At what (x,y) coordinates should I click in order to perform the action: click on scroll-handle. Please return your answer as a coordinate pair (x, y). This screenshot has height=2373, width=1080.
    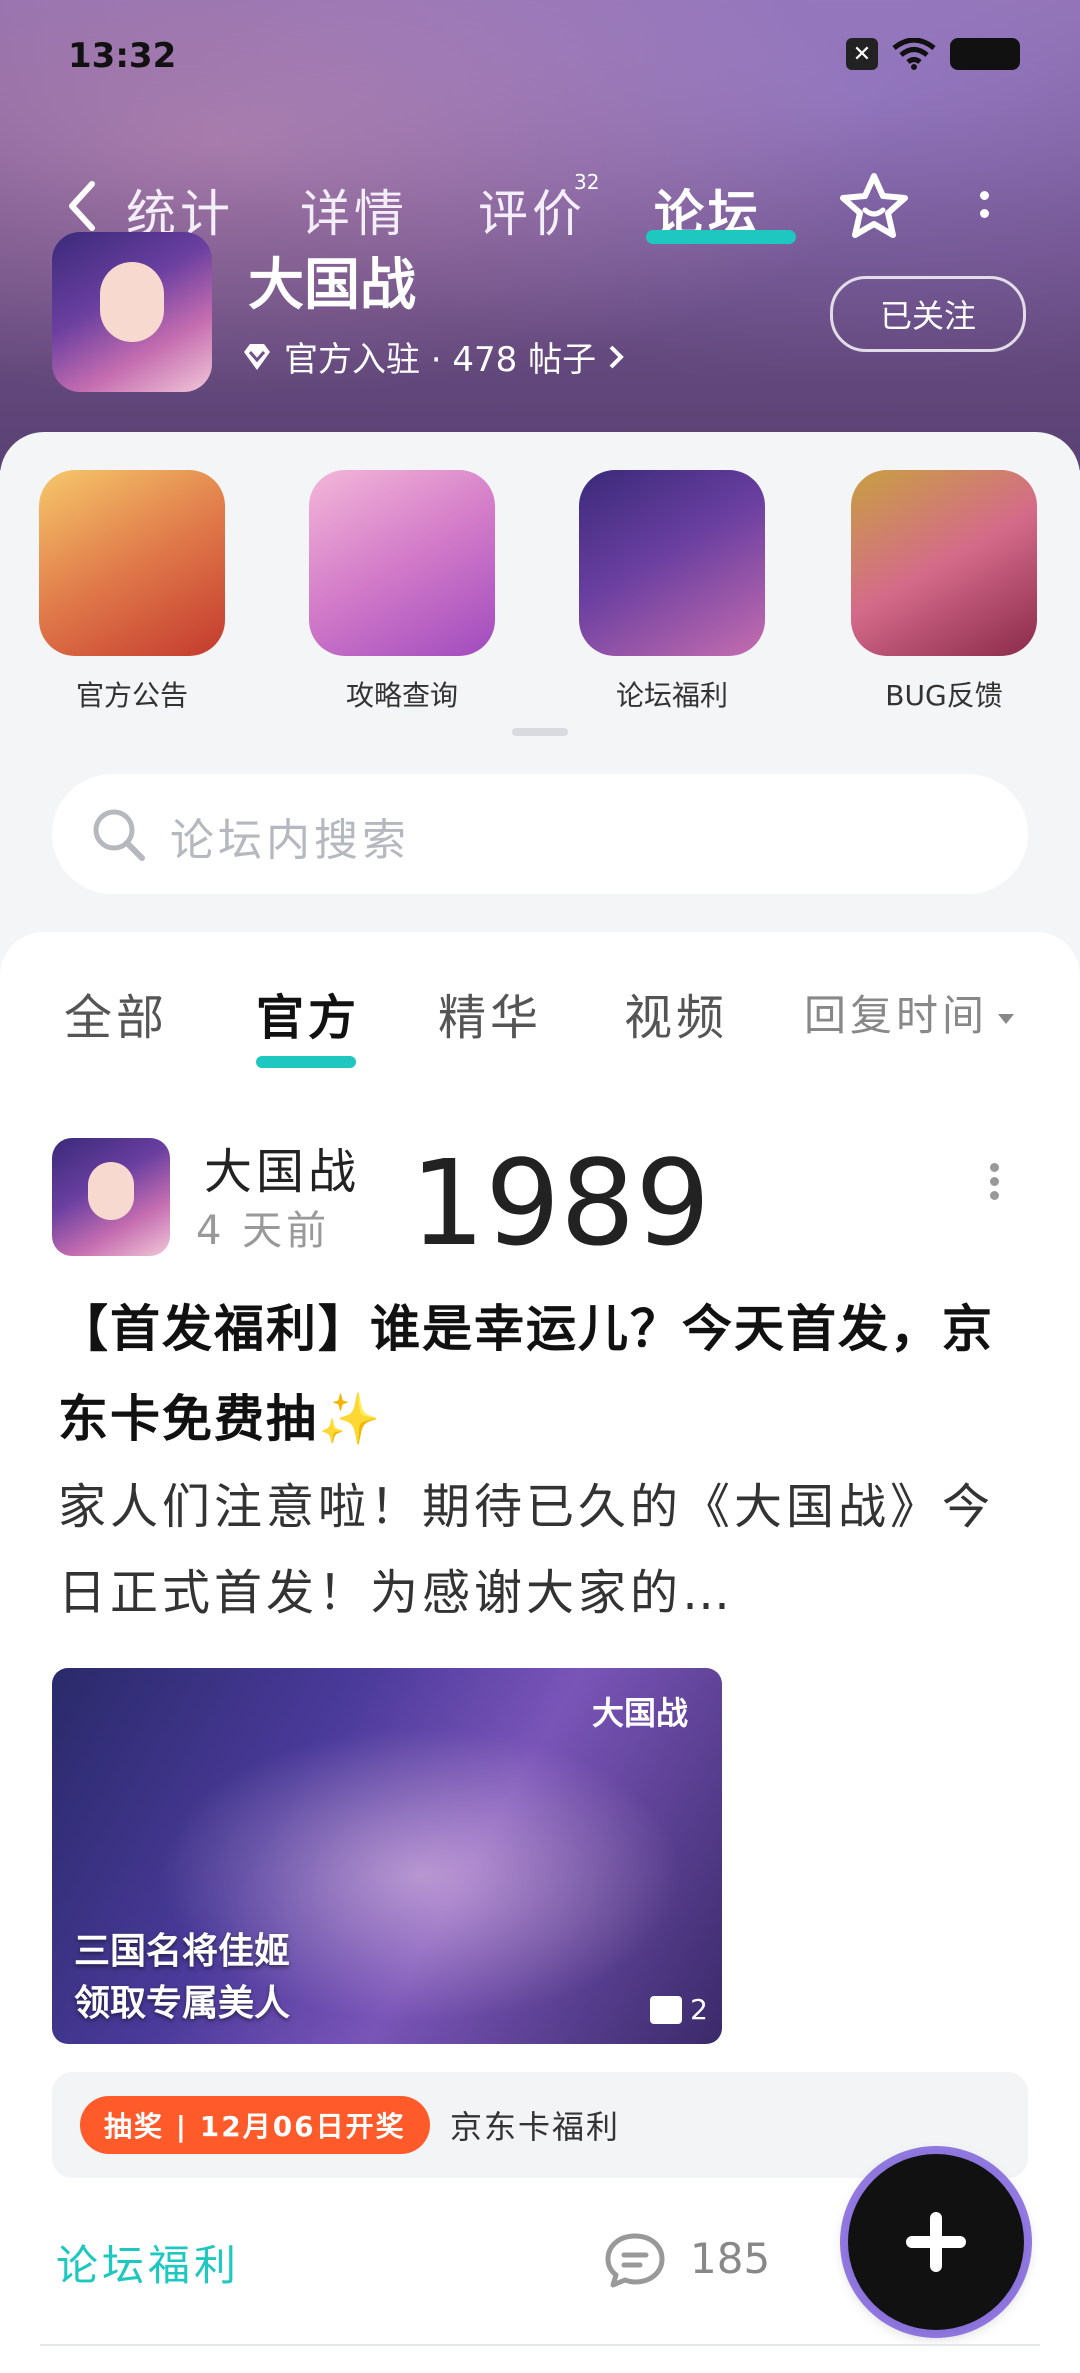
    Looking at the image, I should click on (540, 732).